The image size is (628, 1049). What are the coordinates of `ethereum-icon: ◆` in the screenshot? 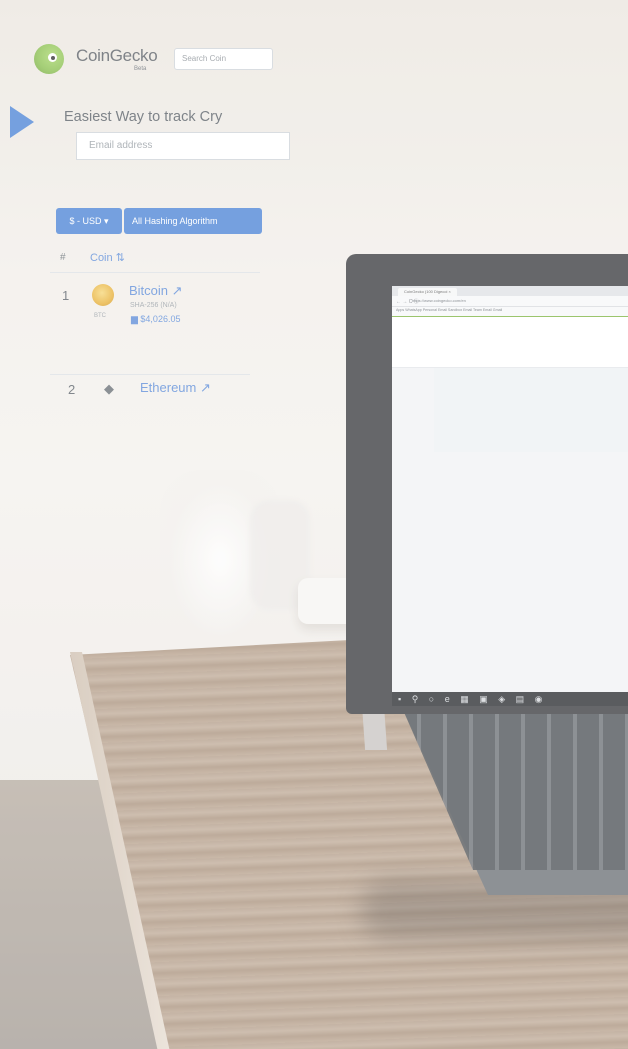 It's located at (109, 388).